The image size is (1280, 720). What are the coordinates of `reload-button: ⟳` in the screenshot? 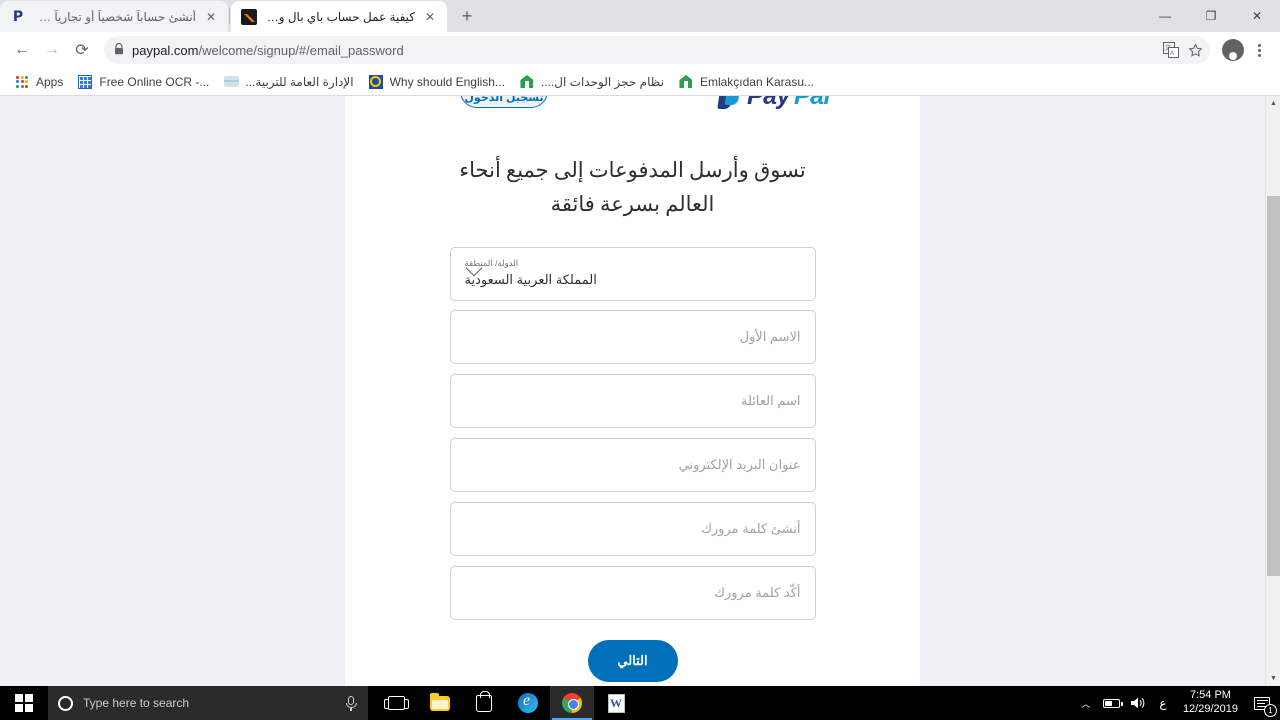 It's located at (82, 50).